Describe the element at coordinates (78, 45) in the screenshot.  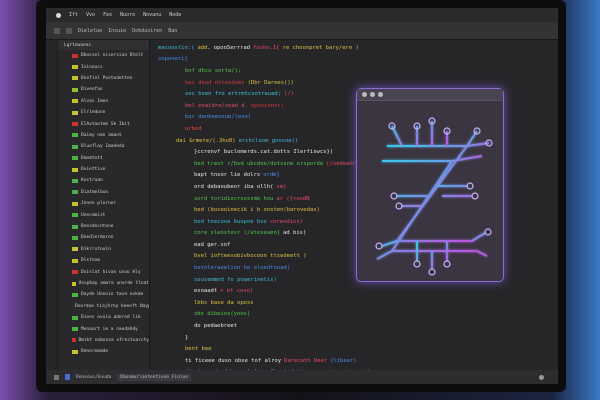
I see `explorer-title: Lgrtowanes` at that location.